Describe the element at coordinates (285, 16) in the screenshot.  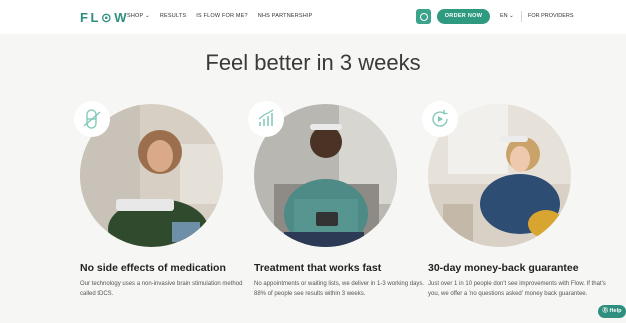
I see `nav-item-nhs-partnership: NHS PARTNERSHIP` at that location.